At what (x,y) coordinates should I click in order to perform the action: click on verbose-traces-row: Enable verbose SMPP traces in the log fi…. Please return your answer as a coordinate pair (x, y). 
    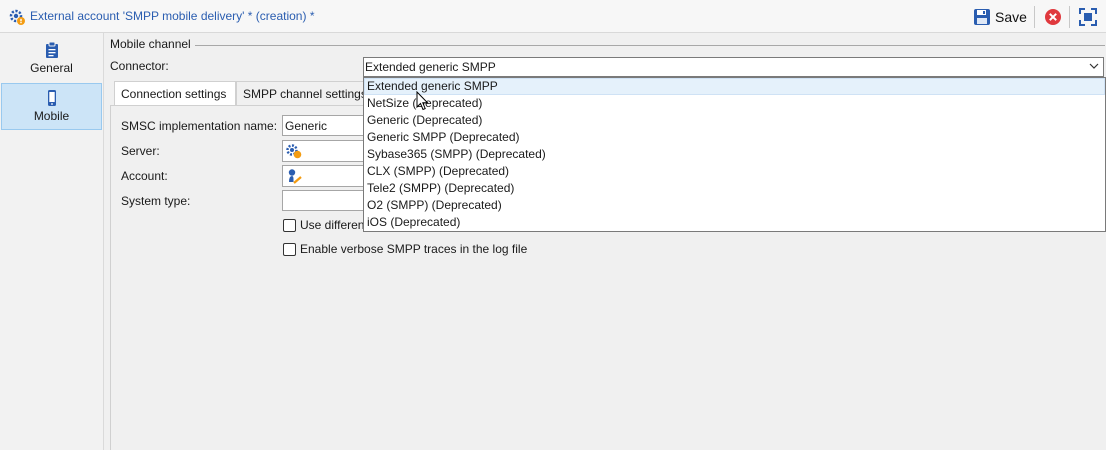
    Looking at the image, I should click on (405, 249).